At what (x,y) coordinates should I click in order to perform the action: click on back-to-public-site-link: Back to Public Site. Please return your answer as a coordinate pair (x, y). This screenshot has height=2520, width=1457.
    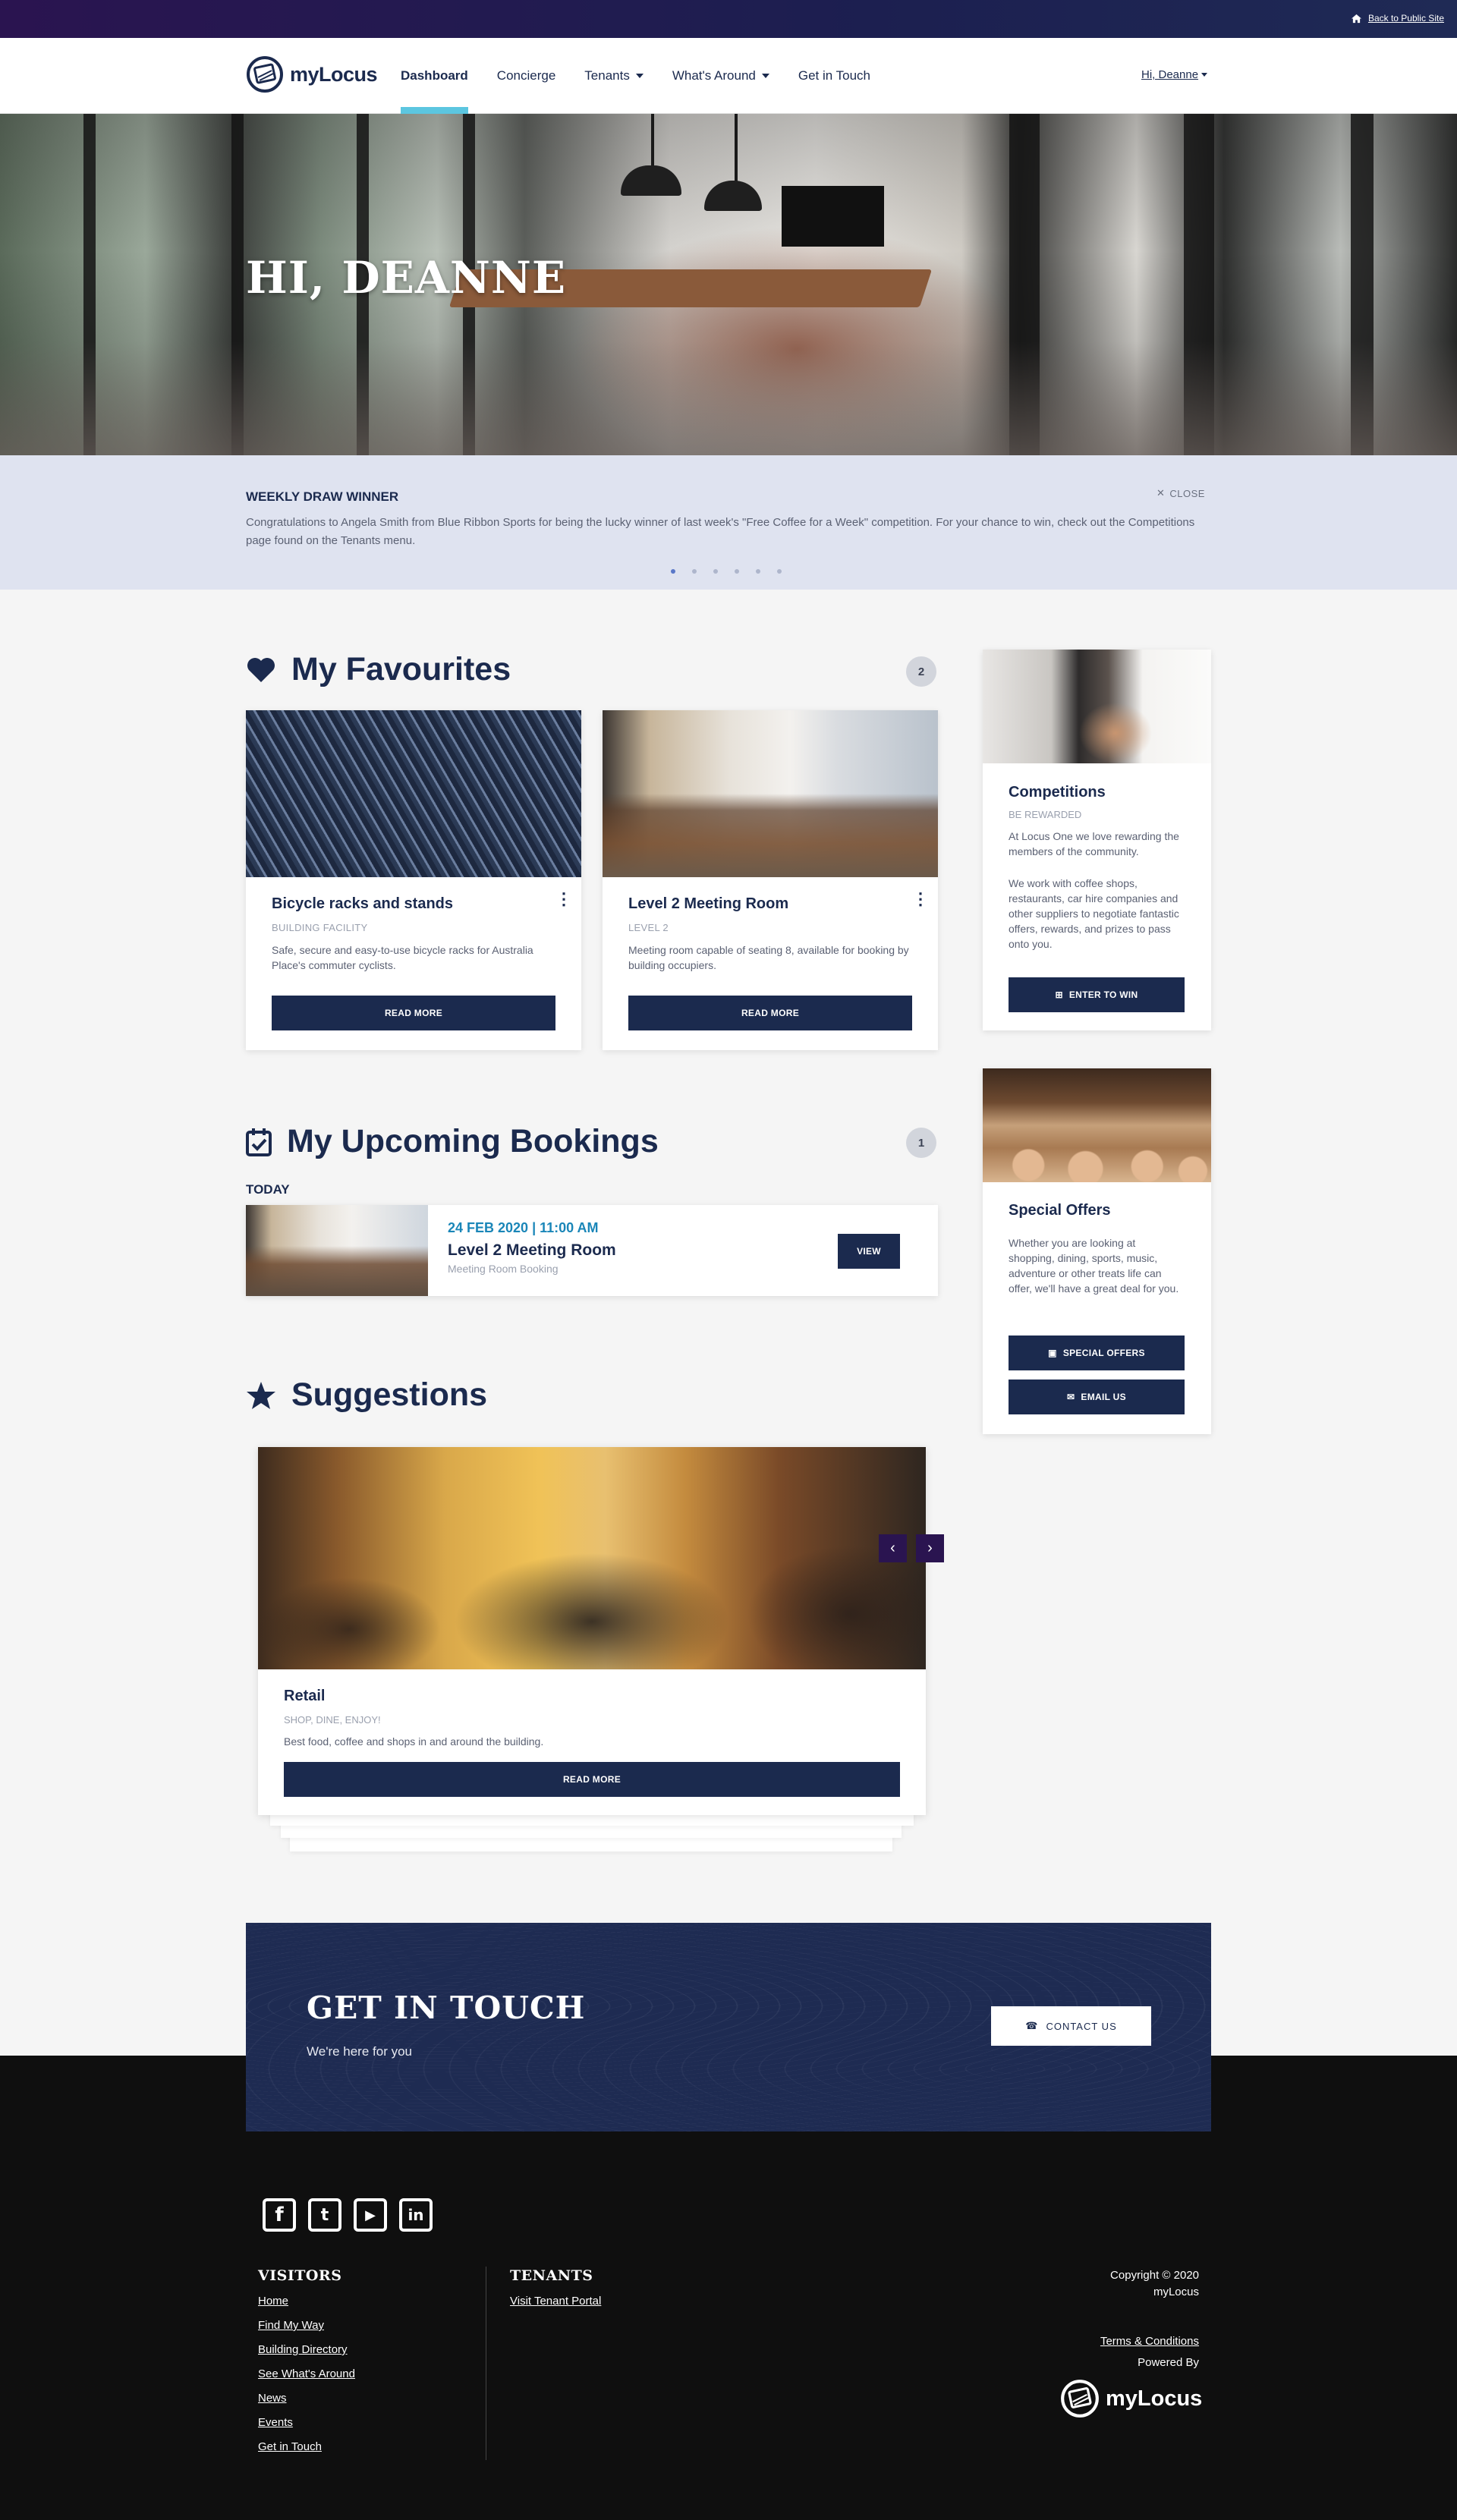
    Looking at the image, I should click on (1397, 18).